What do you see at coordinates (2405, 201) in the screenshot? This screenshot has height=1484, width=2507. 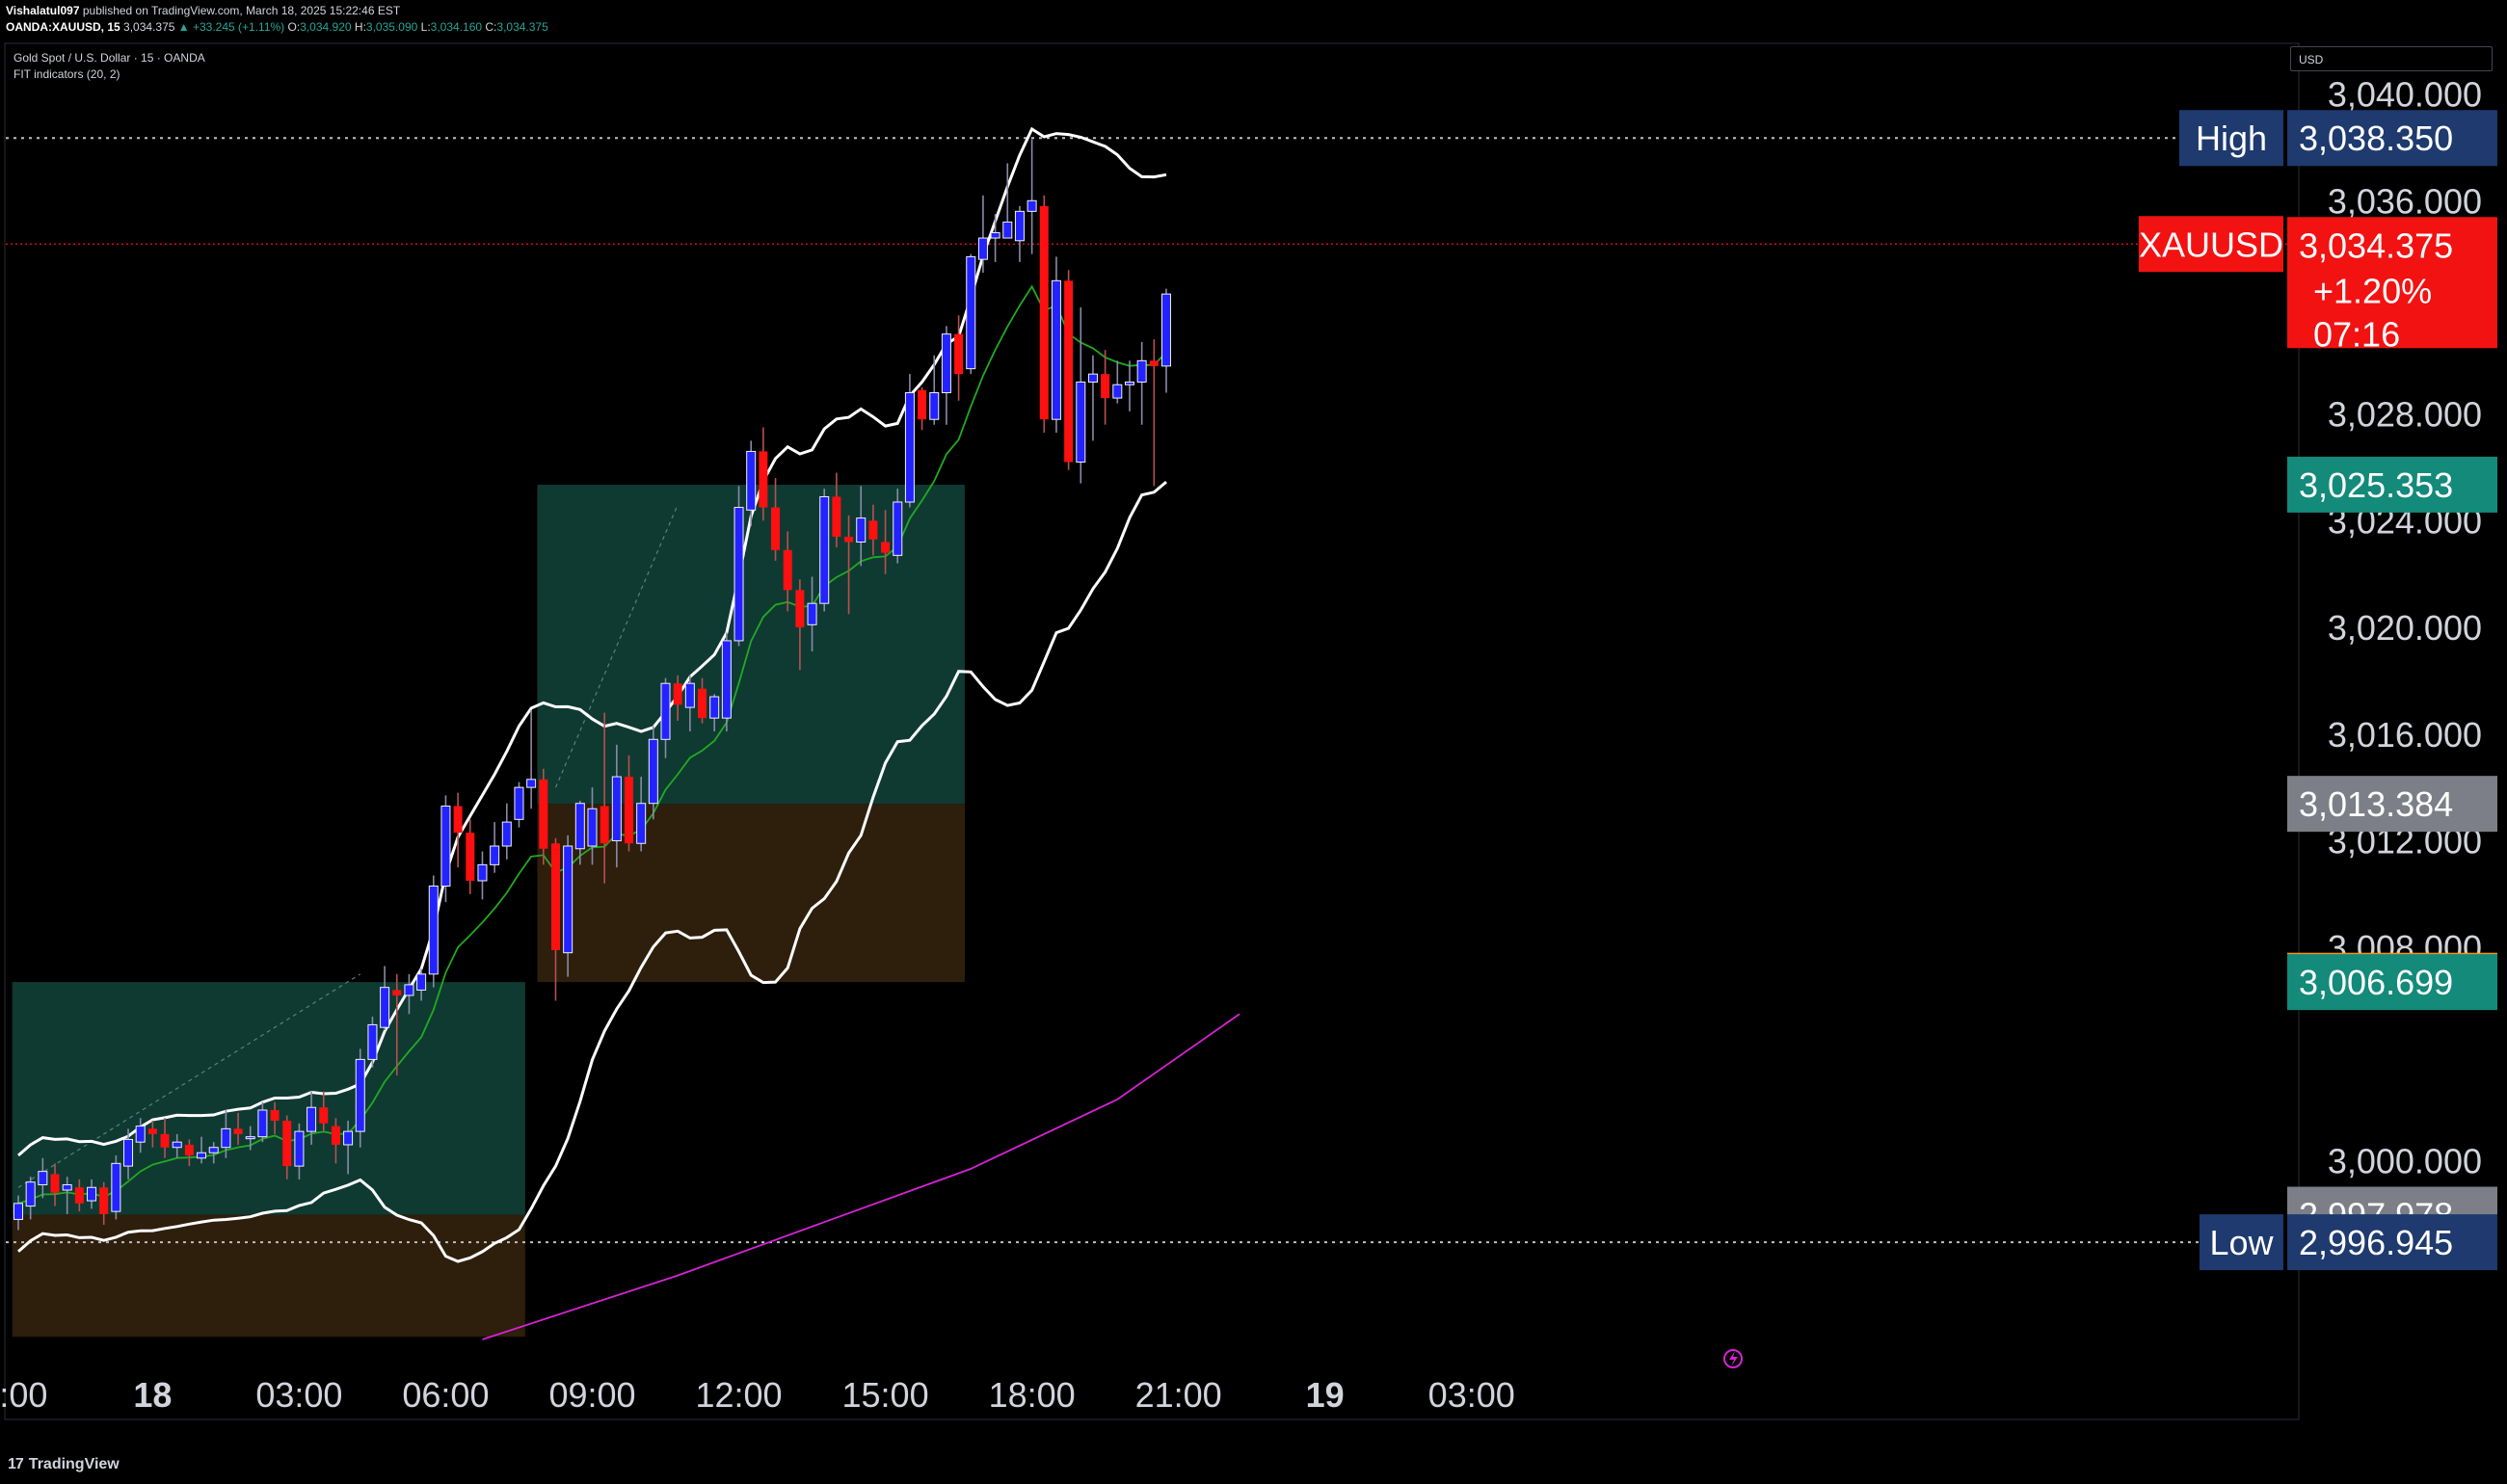 I see `y-tick-label: 3,036.000` at bounding box center [2405, 201].